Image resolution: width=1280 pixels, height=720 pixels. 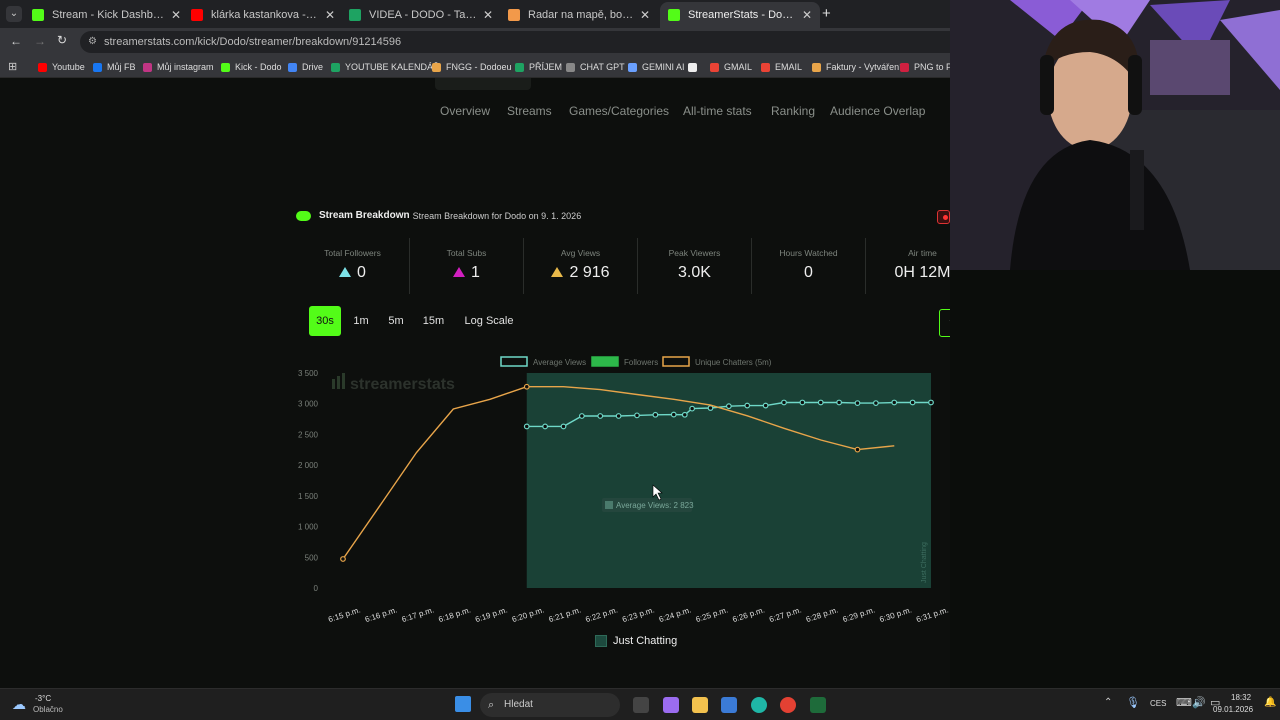 I want to click on stat-label: Total Followers, so click(x=352, y=253).